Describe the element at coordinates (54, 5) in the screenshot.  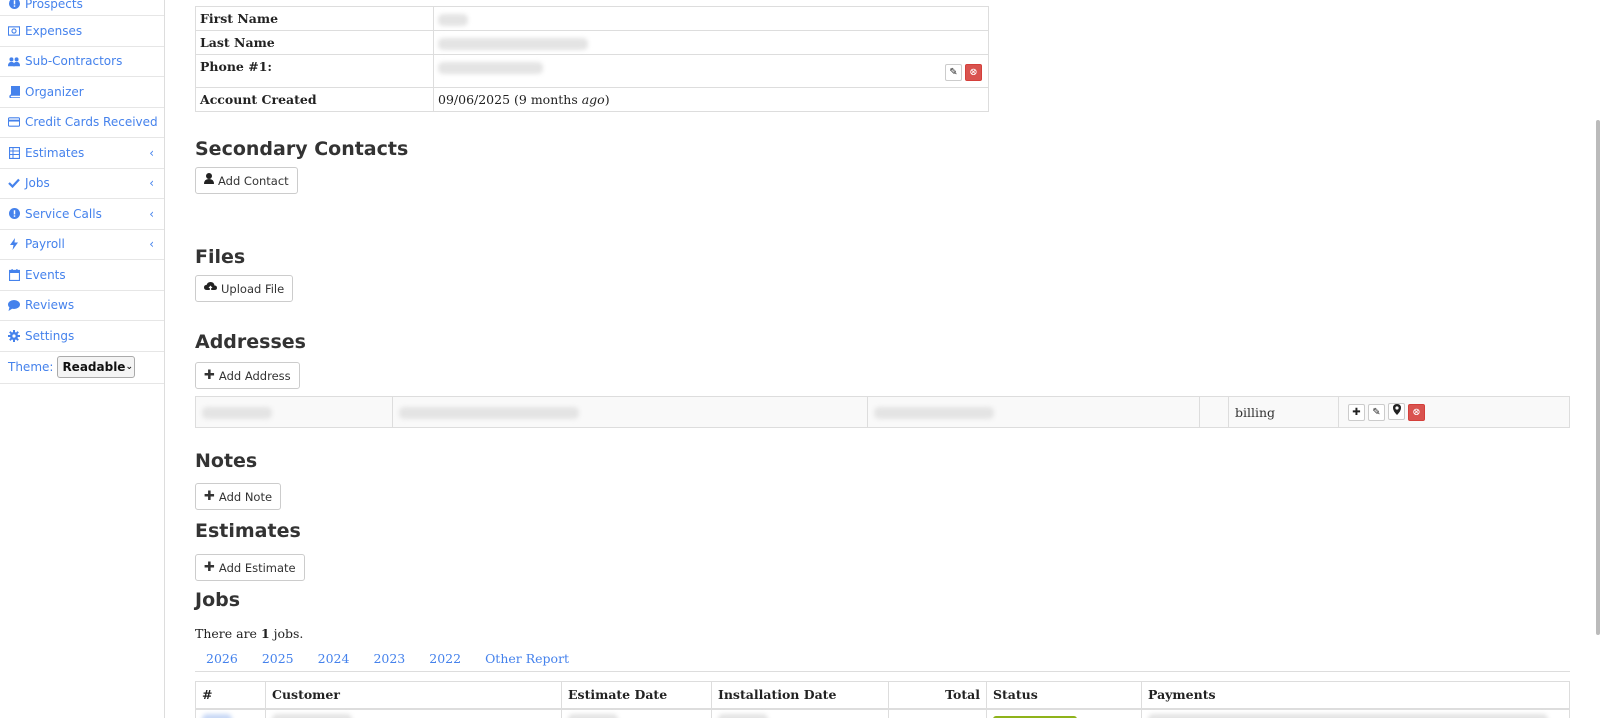
I see `sidebar-item-label: Prospects` at that location.